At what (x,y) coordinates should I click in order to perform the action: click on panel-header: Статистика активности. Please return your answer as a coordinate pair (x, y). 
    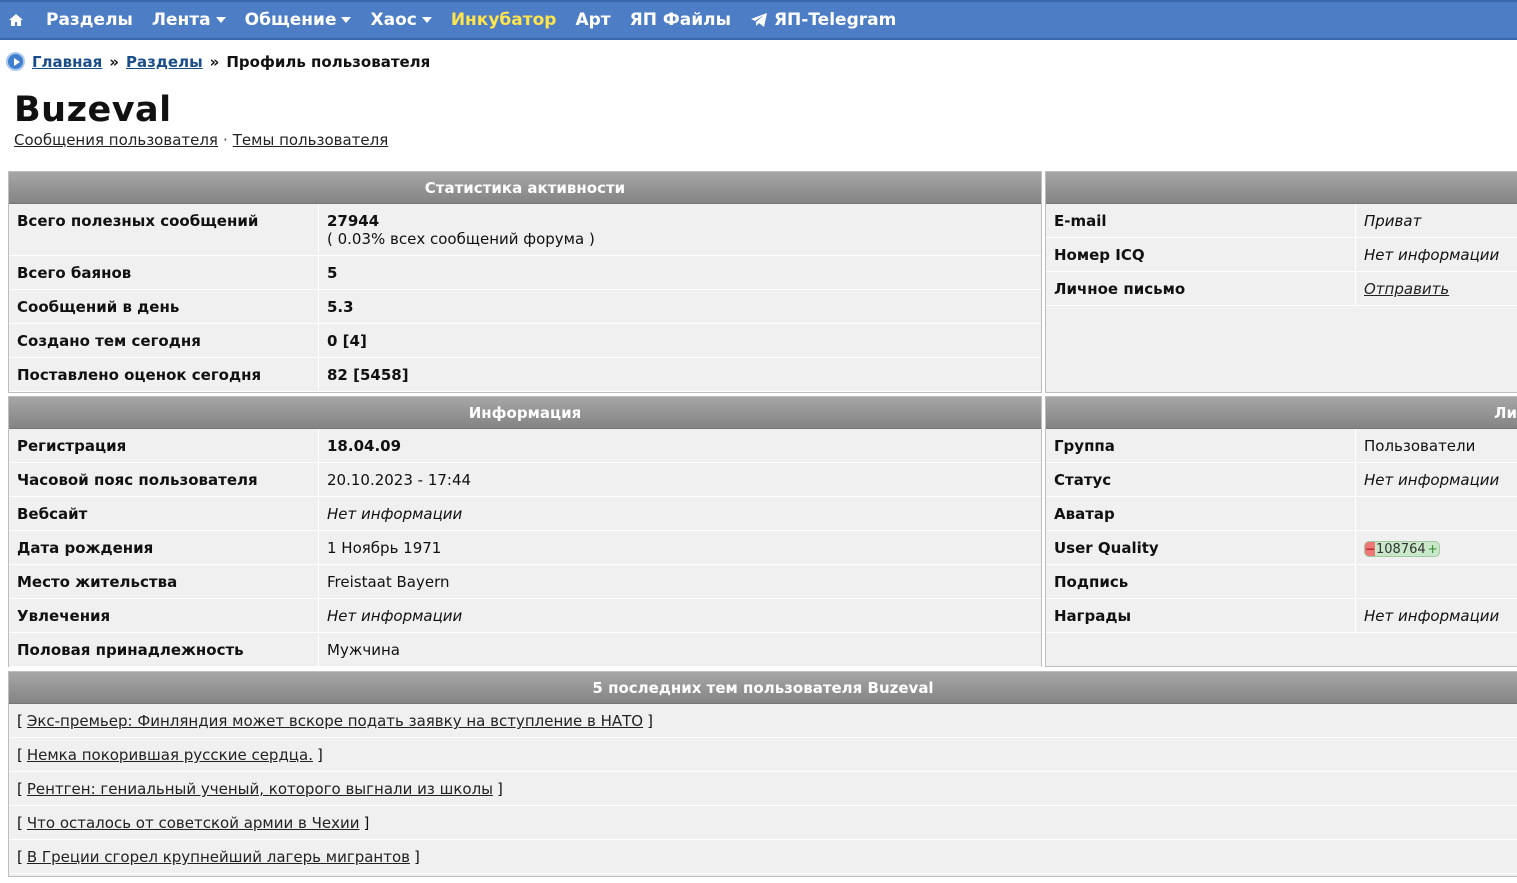
    Looking at the image, I should click on (525, 188).